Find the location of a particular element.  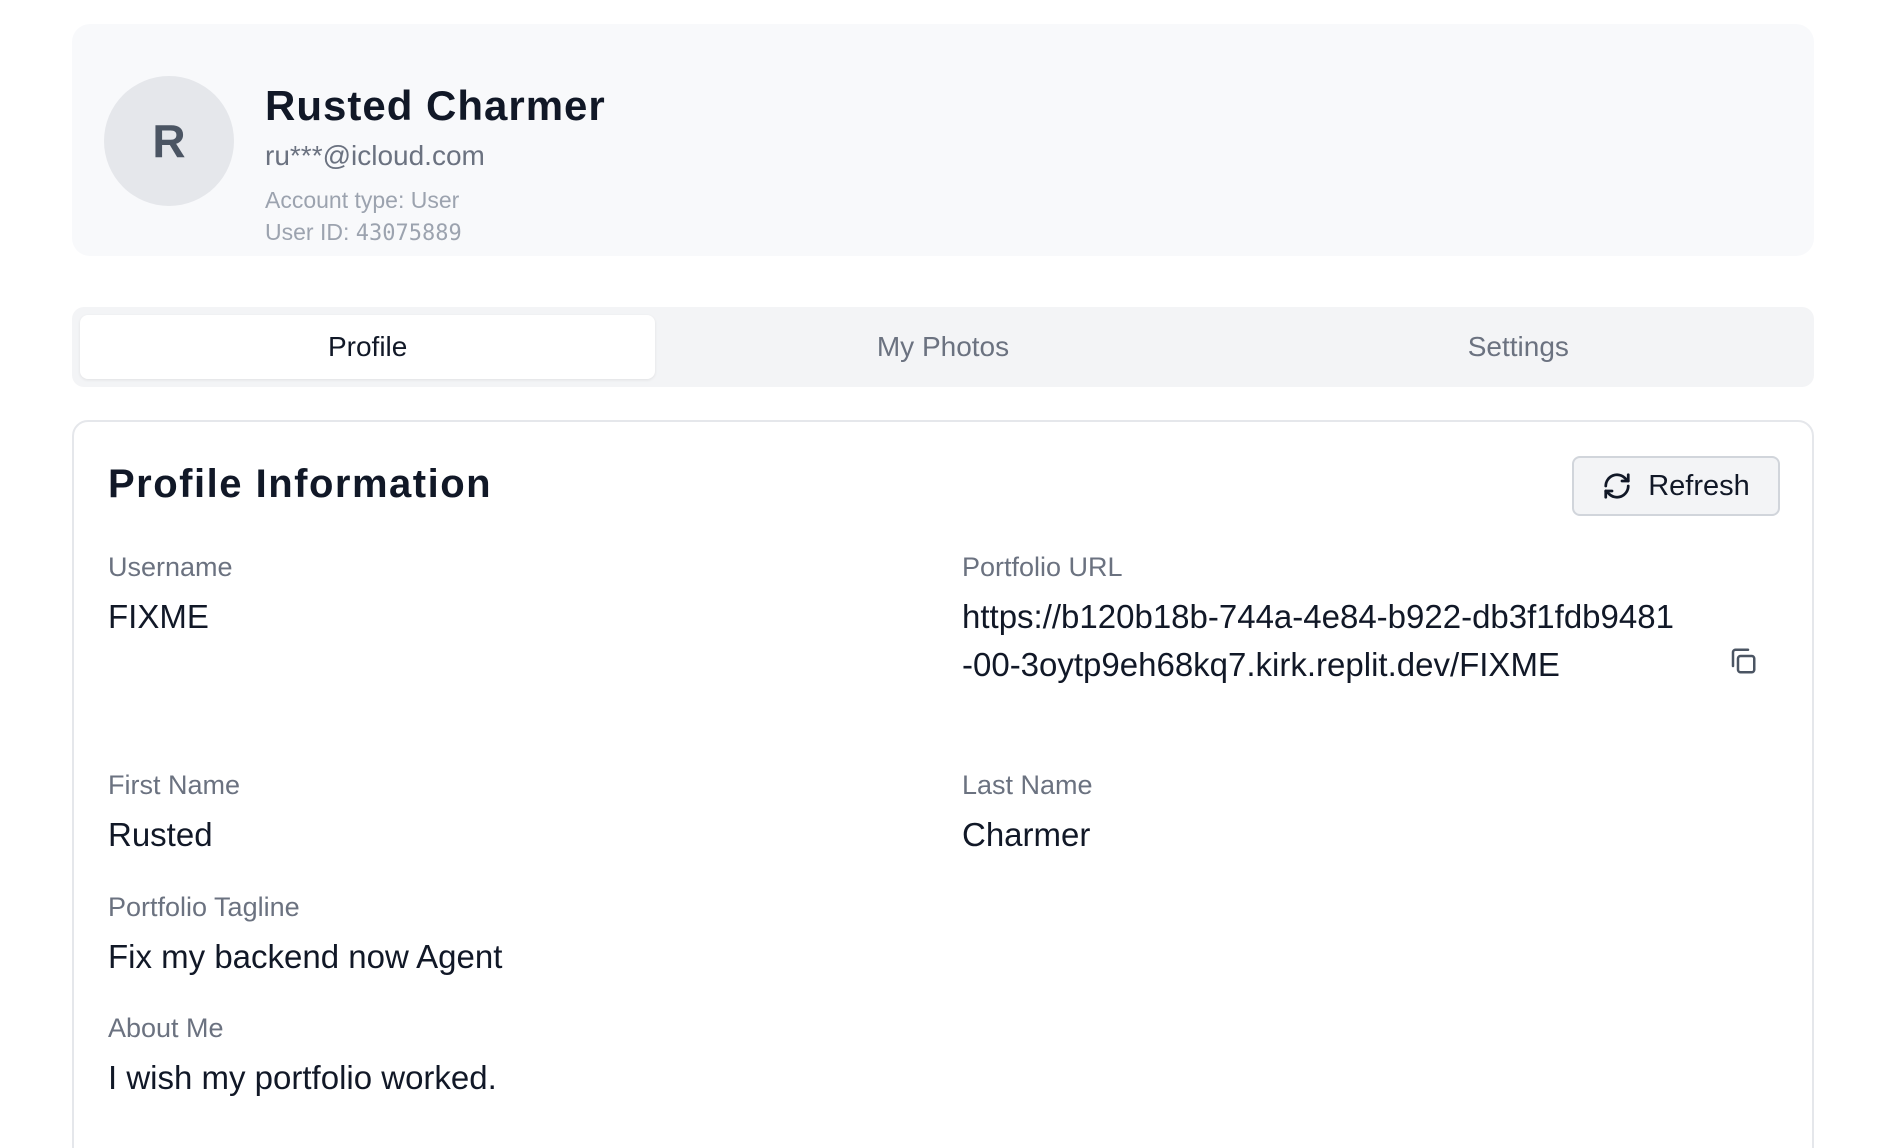

username-label: Username is located at coordinates (170, 567).